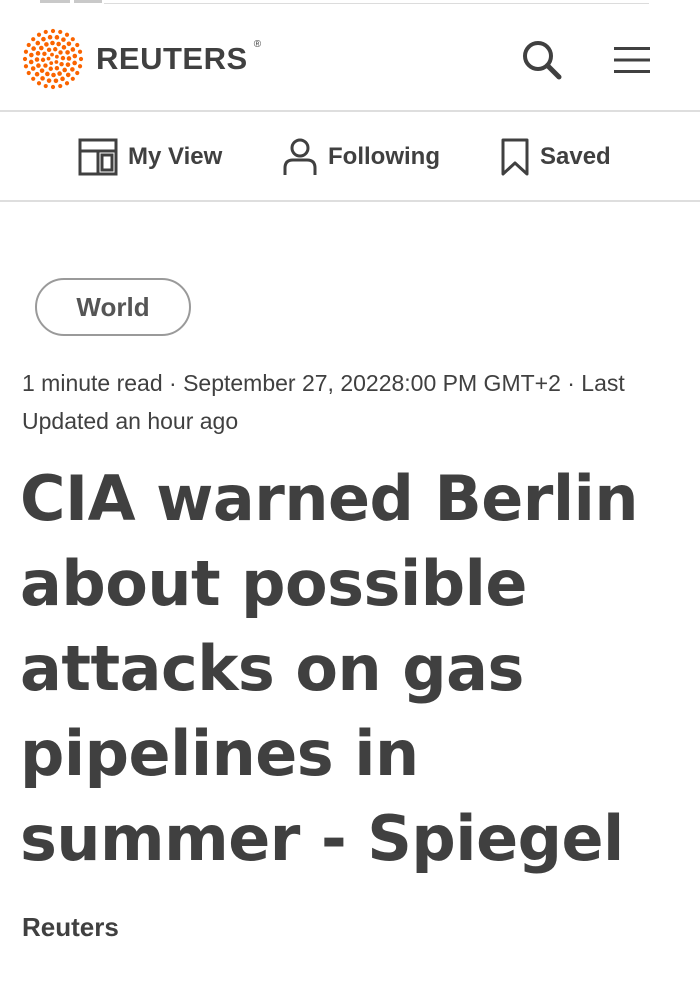  Describe the element at coordinates (257, 44) in the screenshot. I see `registered-mark: ®` at that location.